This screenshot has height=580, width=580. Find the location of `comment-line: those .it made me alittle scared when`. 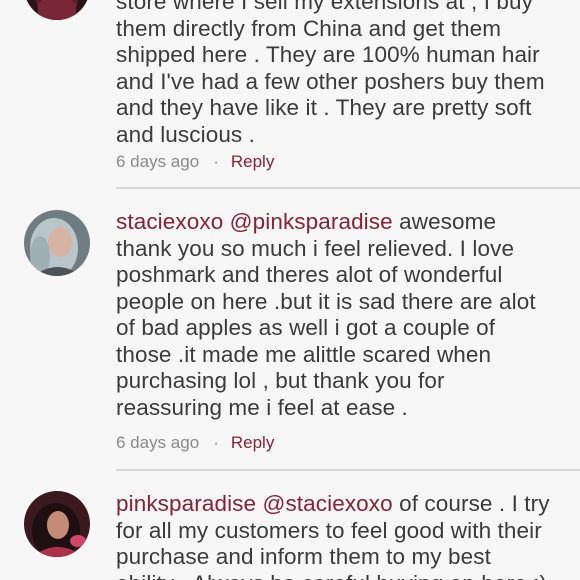

comment-line: those .it made me alittle scared when is located at coordinates (304, 354).